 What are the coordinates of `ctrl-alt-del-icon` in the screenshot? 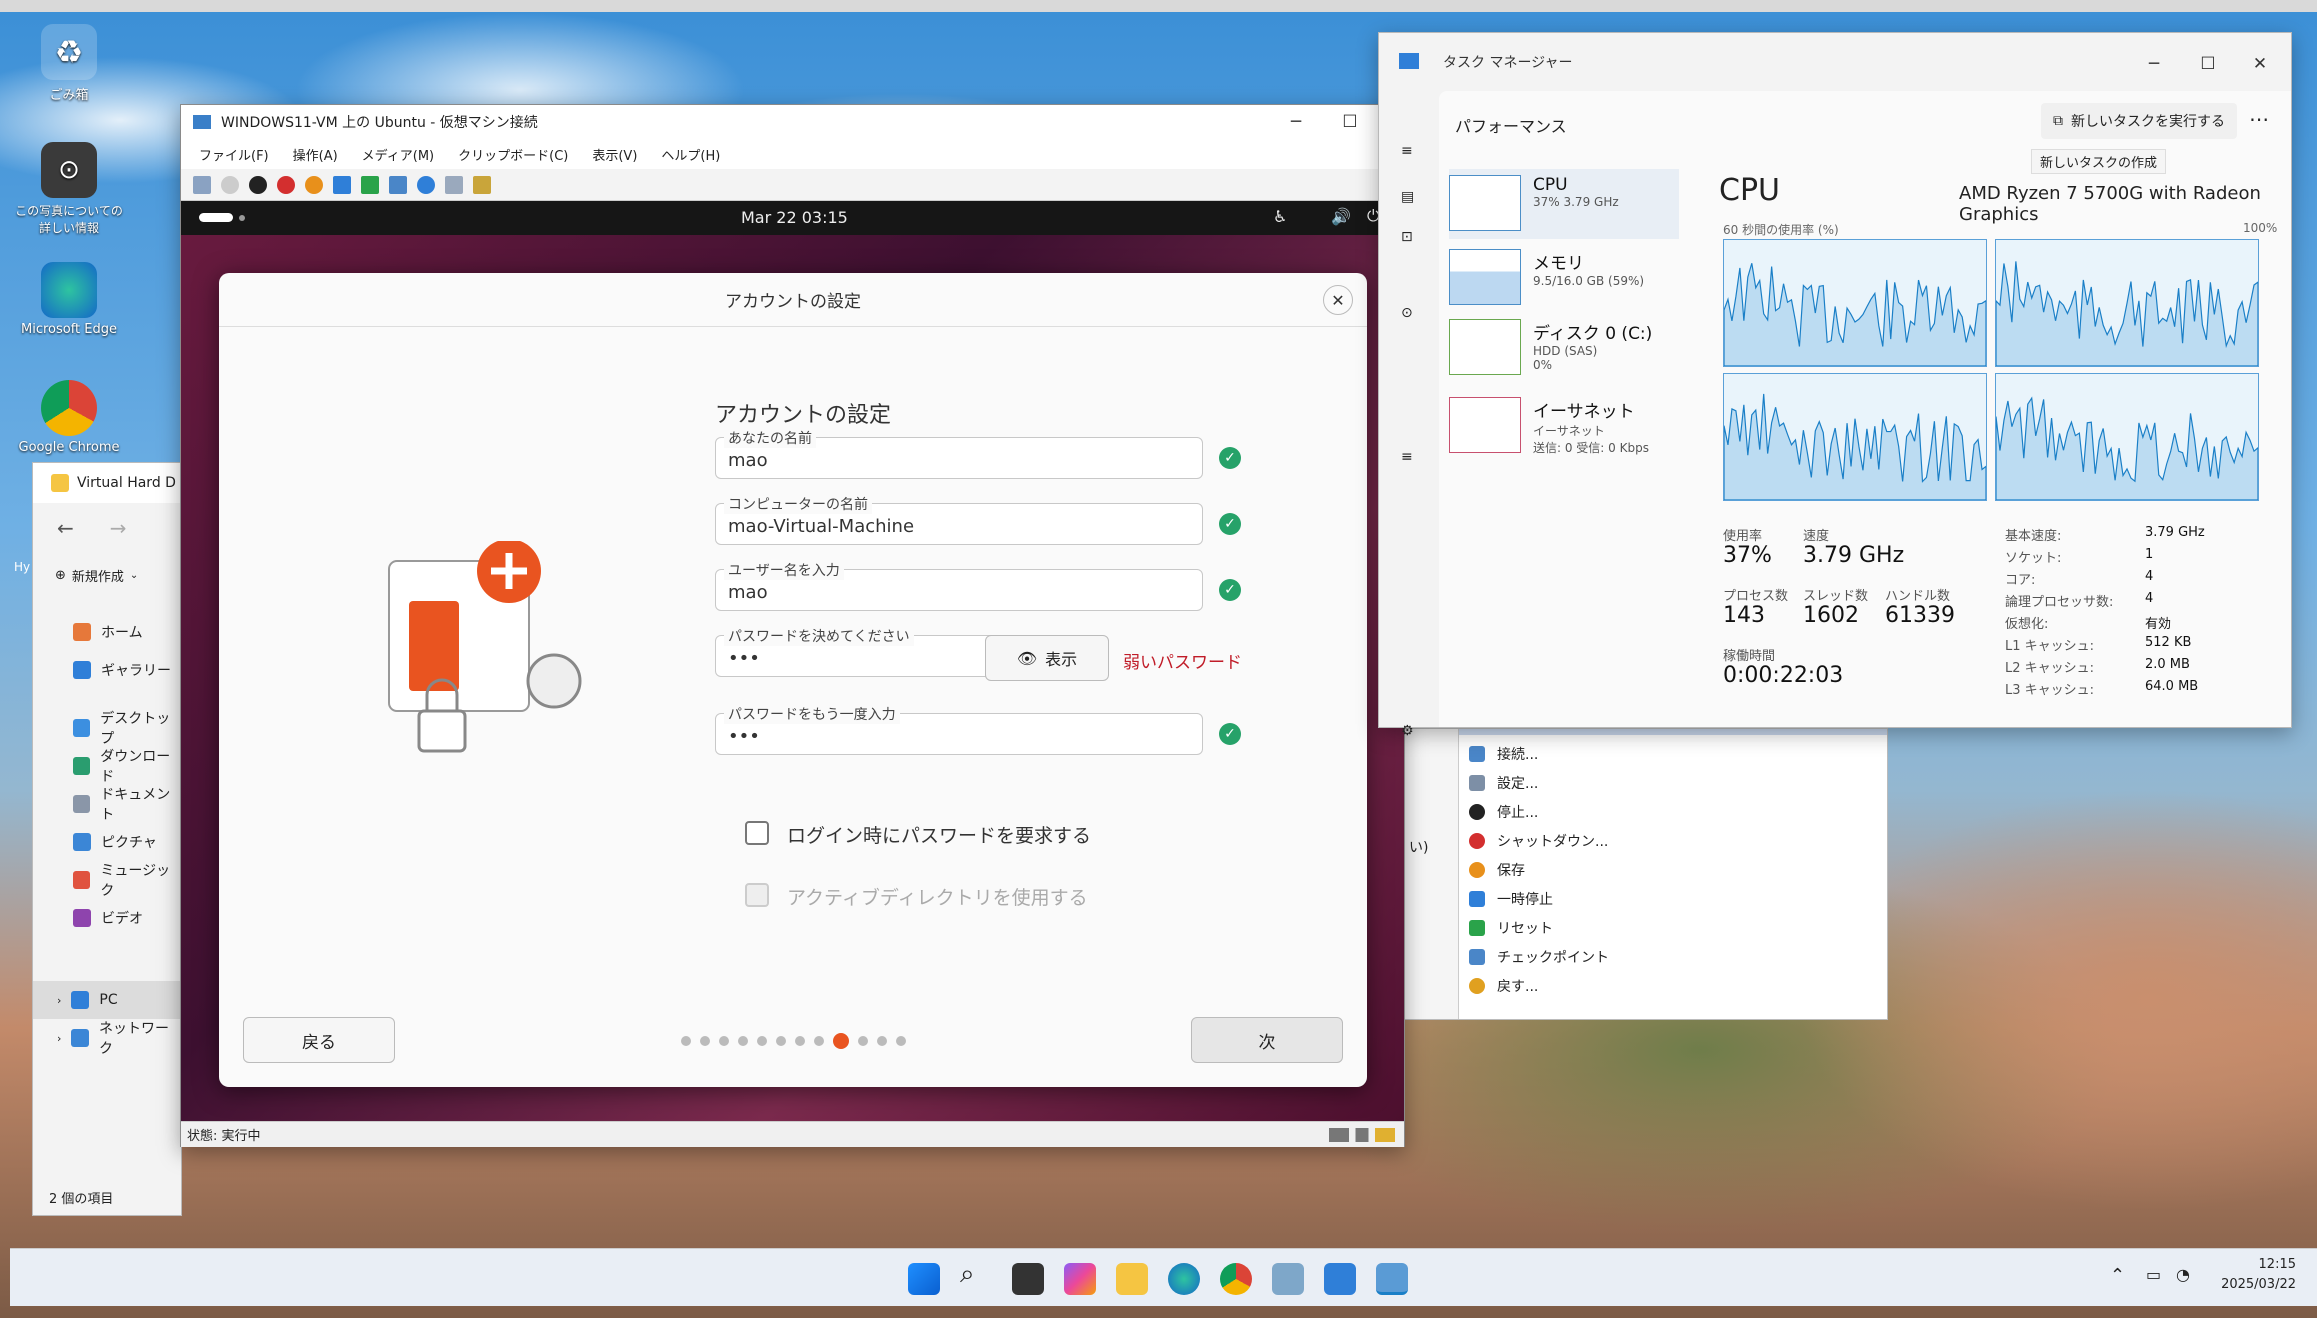 It's located at (202, 184).